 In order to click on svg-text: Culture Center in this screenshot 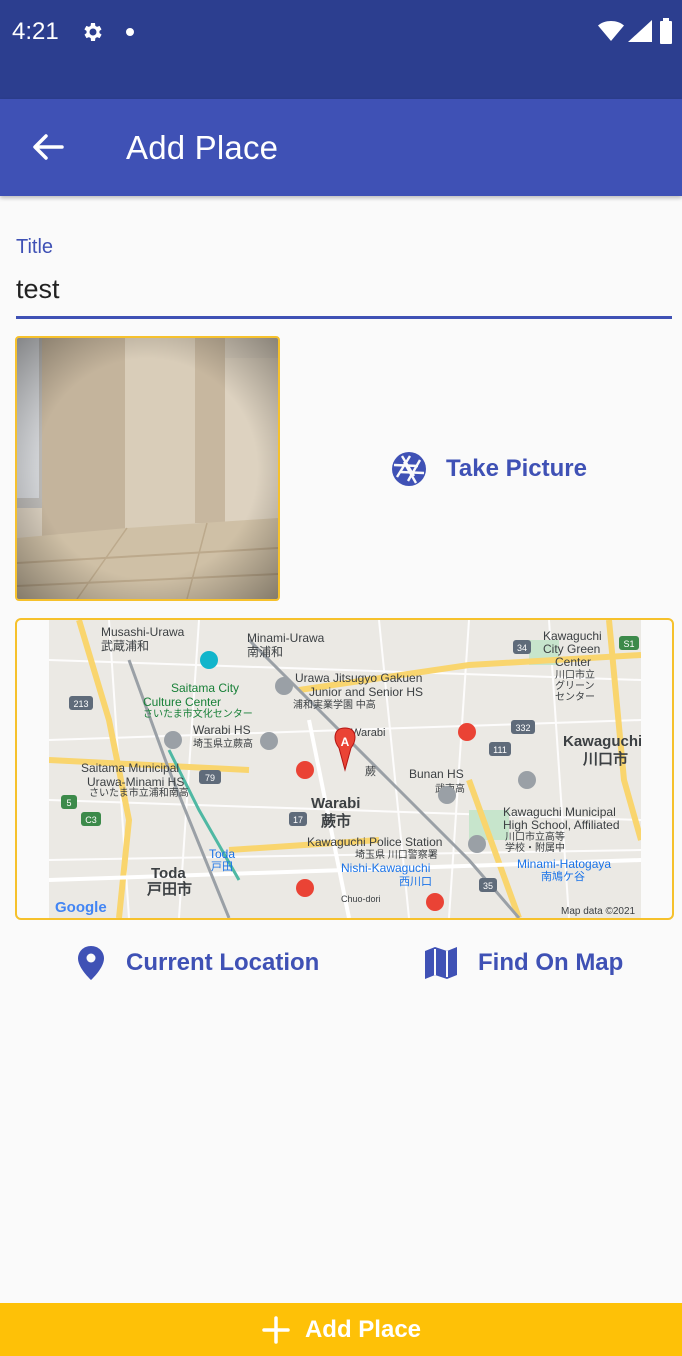, I will do `click(182, 702)`.